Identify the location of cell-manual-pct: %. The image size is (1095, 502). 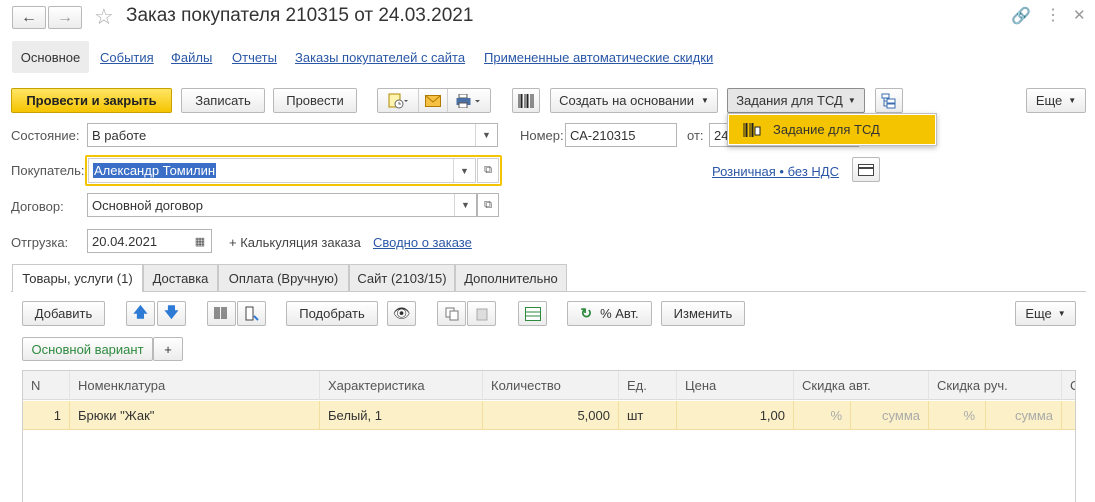
(957, 415).